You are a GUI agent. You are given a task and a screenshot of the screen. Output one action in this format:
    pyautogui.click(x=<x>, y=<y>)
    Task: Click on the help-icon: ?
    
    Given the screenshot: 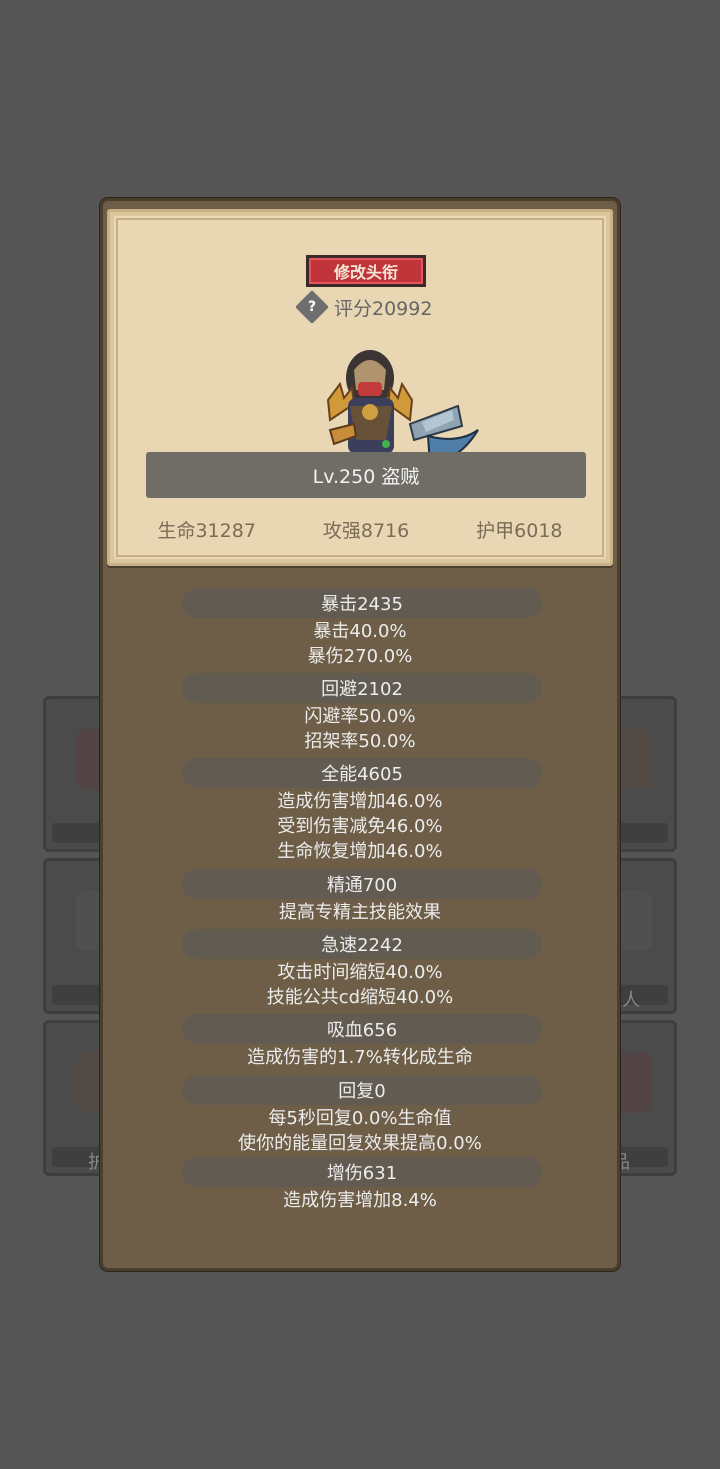 What is the action you would take?
    pyautogui.click(x=312, y=307)
    